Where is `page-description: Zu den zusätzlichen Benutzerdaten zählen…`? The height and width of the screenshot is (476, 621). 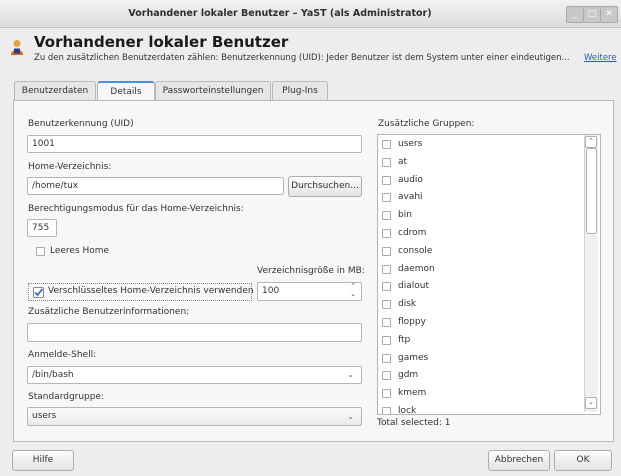
page-description: Zu den zusätzlichen Benutzerdaten zählen… is located at coordinates (302, 58).